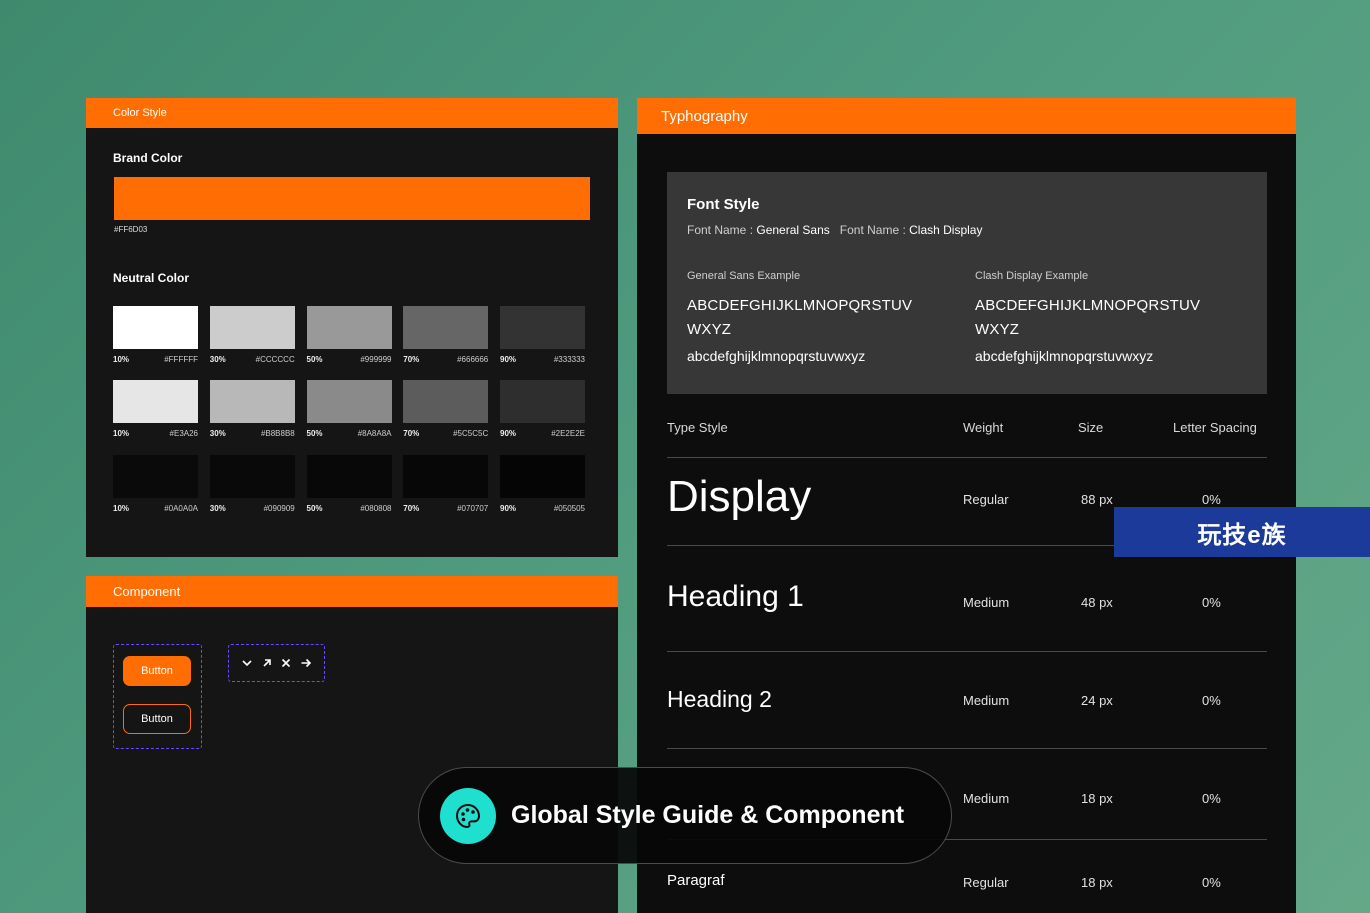 This screenshot has width=1370, height=913. What do you see at coordinates (744, 276) in the screenshot?
I see `example-label: General Sans Example` at bounding box center [744, 276].